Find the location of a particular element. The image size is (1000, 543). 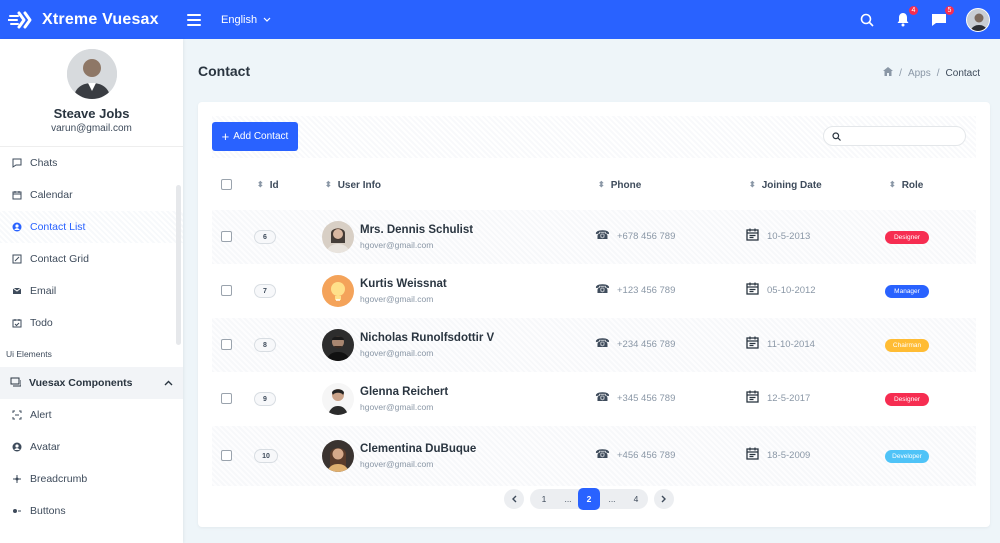

role-badge: Chairman is located at coordinates (907, 345).